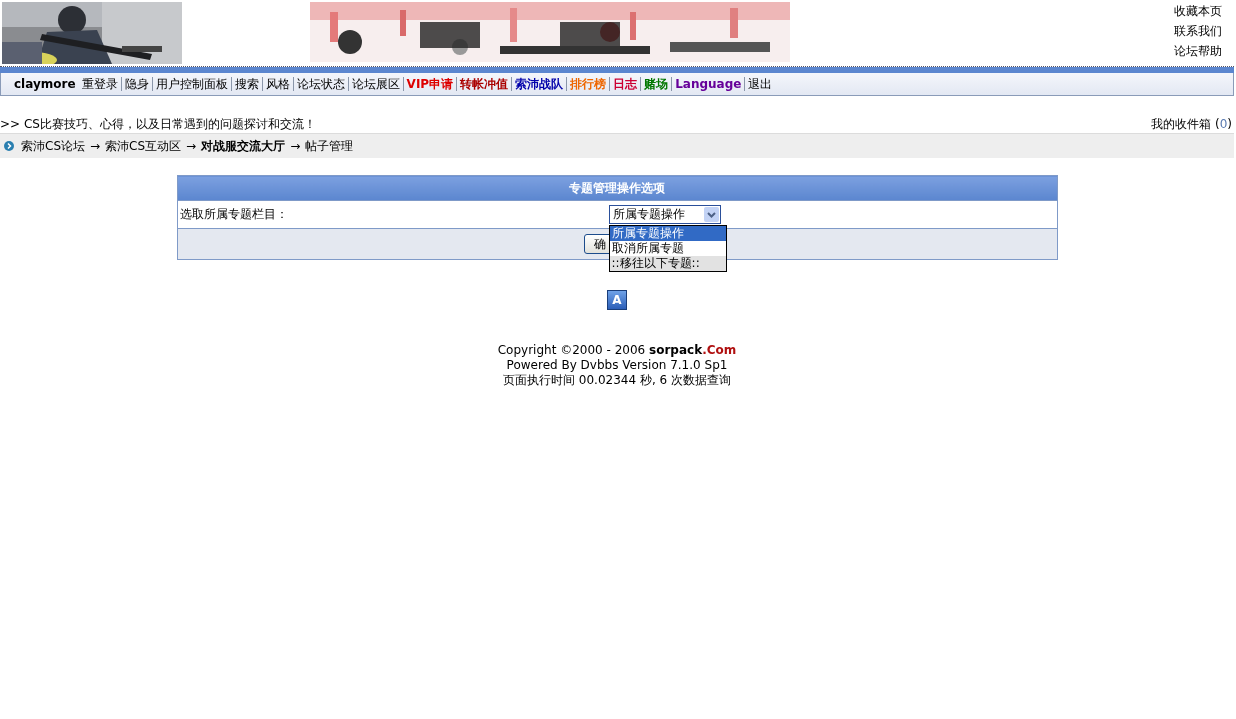 Image resolution: width=1236 pixels, height=719 pixels. Describe the element at coordinates (617, 365) in the screenshot. I see `powered-by-text: Powered By Dvbbs Version 7.1.0 Sp1` at that location.